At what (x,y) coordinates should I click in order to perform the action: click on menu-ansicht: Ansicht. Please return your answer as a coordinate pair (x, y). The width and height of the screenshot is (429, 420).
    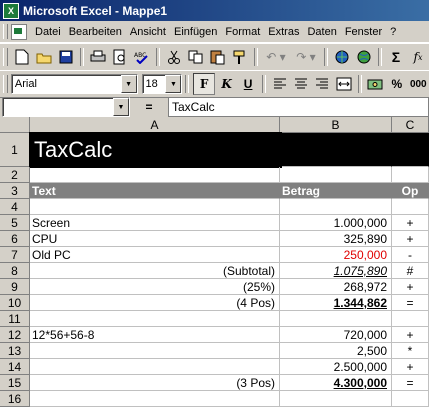
    Looking at the image, I should click on (148, 32).